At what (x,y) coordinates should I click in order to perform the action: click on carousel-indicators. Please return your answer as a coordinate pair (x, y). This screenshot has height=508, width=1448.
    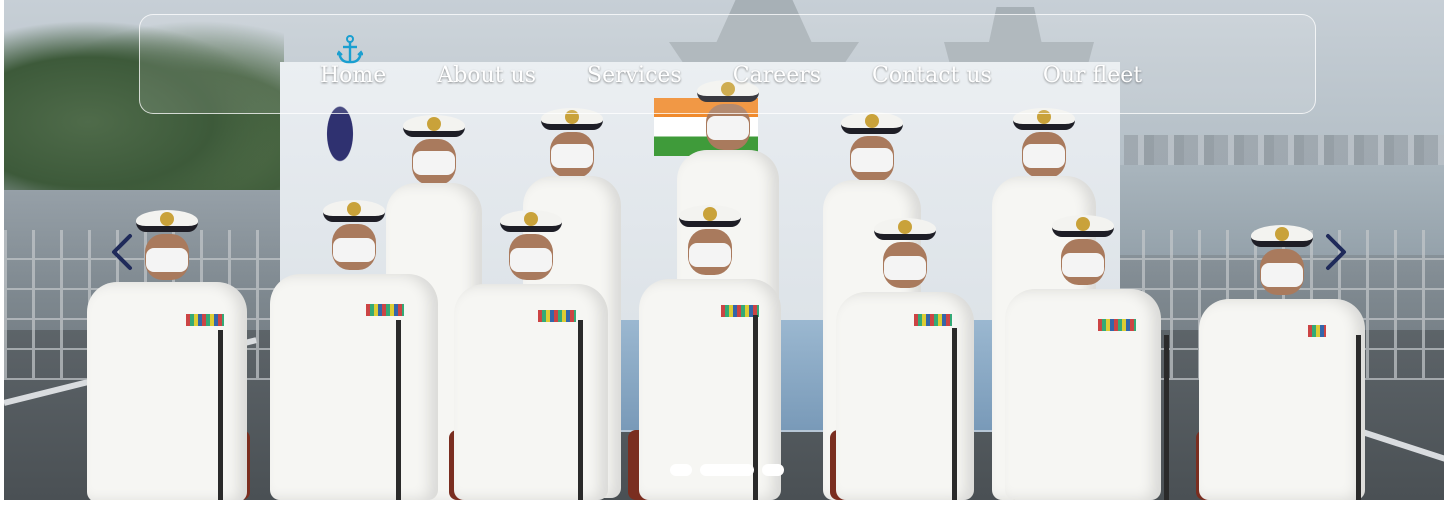
    Looking at the image, I should click on (727, 470).